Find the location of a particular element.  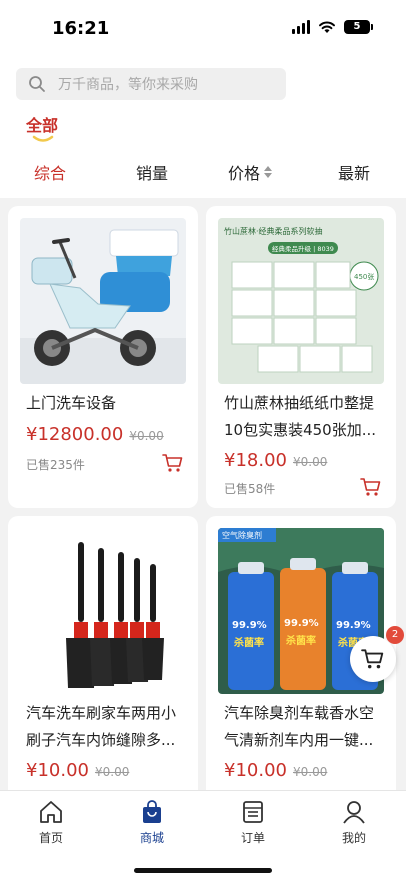

search-placeholder: 万千商品，等你来采购 is located at coordinates (128, 85).